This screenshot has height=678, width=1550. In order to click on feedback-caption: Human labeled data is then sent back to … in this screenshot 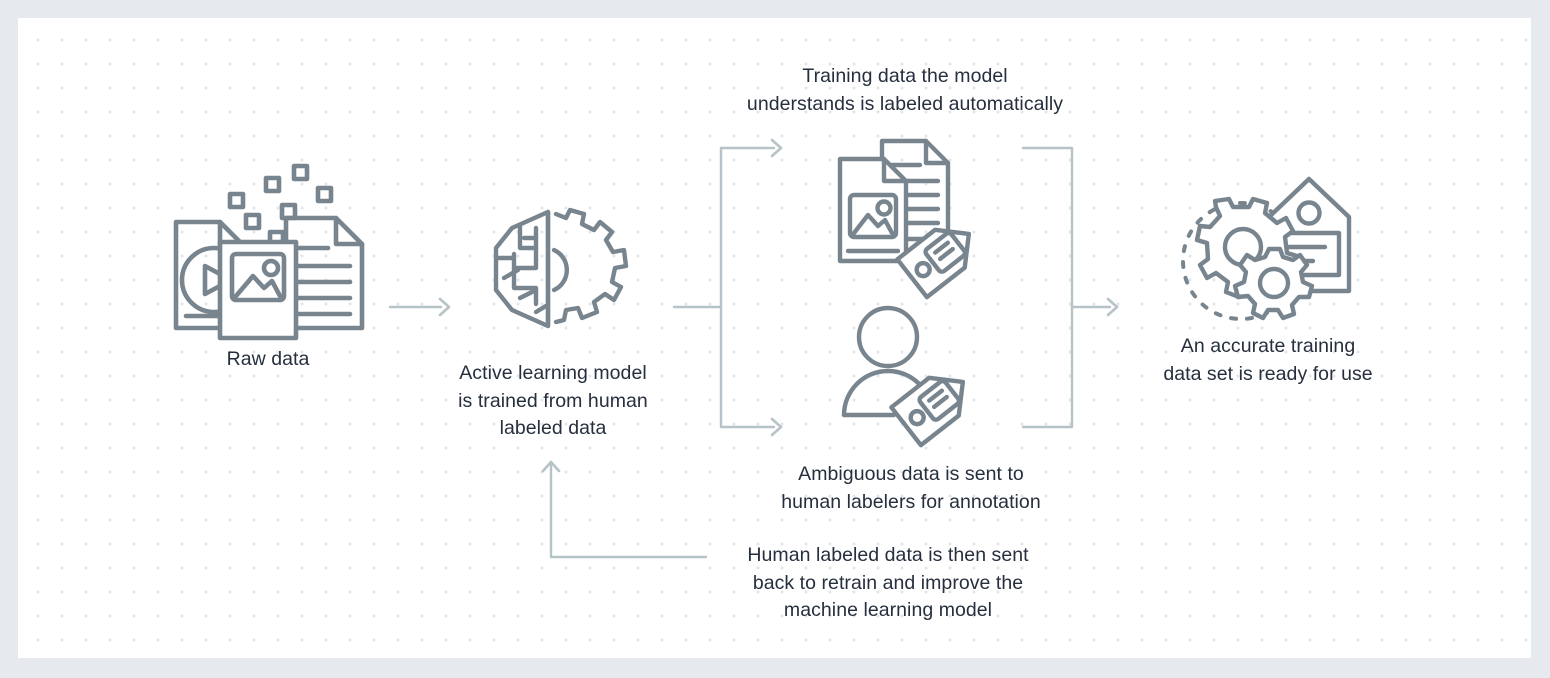, I will do `click(888, 583)`.